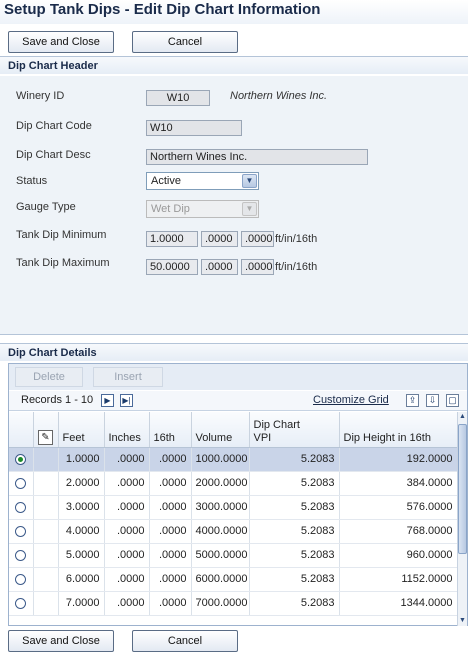  Describe the element at coordinates (170, 430) in the screenshot. I see `16th-column-header: 16th` at that location.